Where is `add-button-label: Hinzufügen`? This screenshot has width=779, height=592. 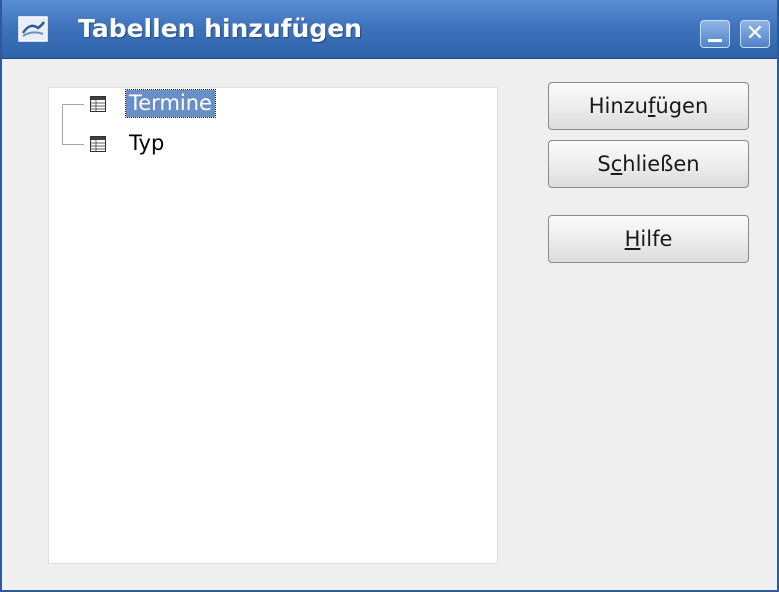
add-button-label: Hinzufügen is located at coordinates (648, 106).